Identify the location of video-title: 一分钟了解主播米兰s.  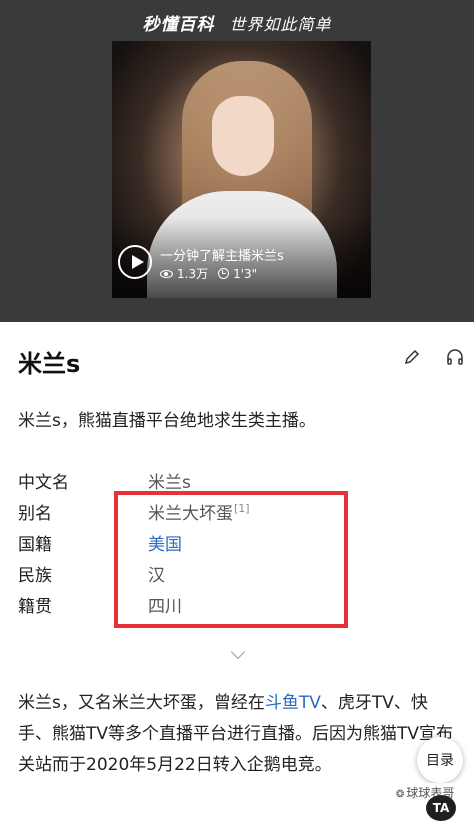
(222, 254).